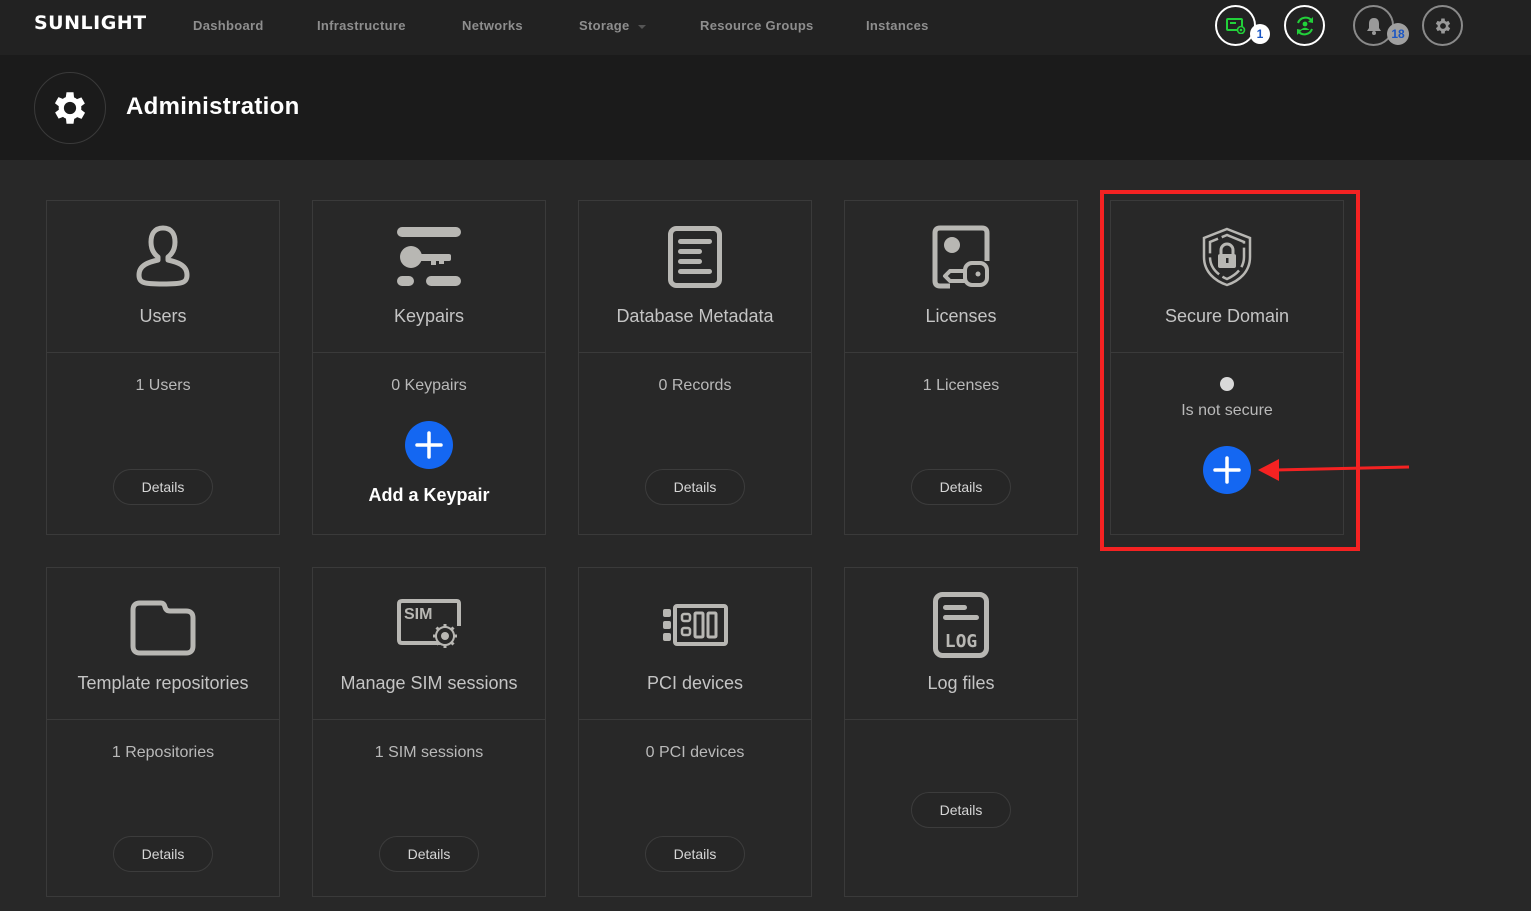 This screenshot has width=1531, height=911. What do you see at coordinates (695, 732) in the screenshot?
I see `card-pci-devices: PCI devices 0 PCI devices Details` at bounding box center [695, 732].